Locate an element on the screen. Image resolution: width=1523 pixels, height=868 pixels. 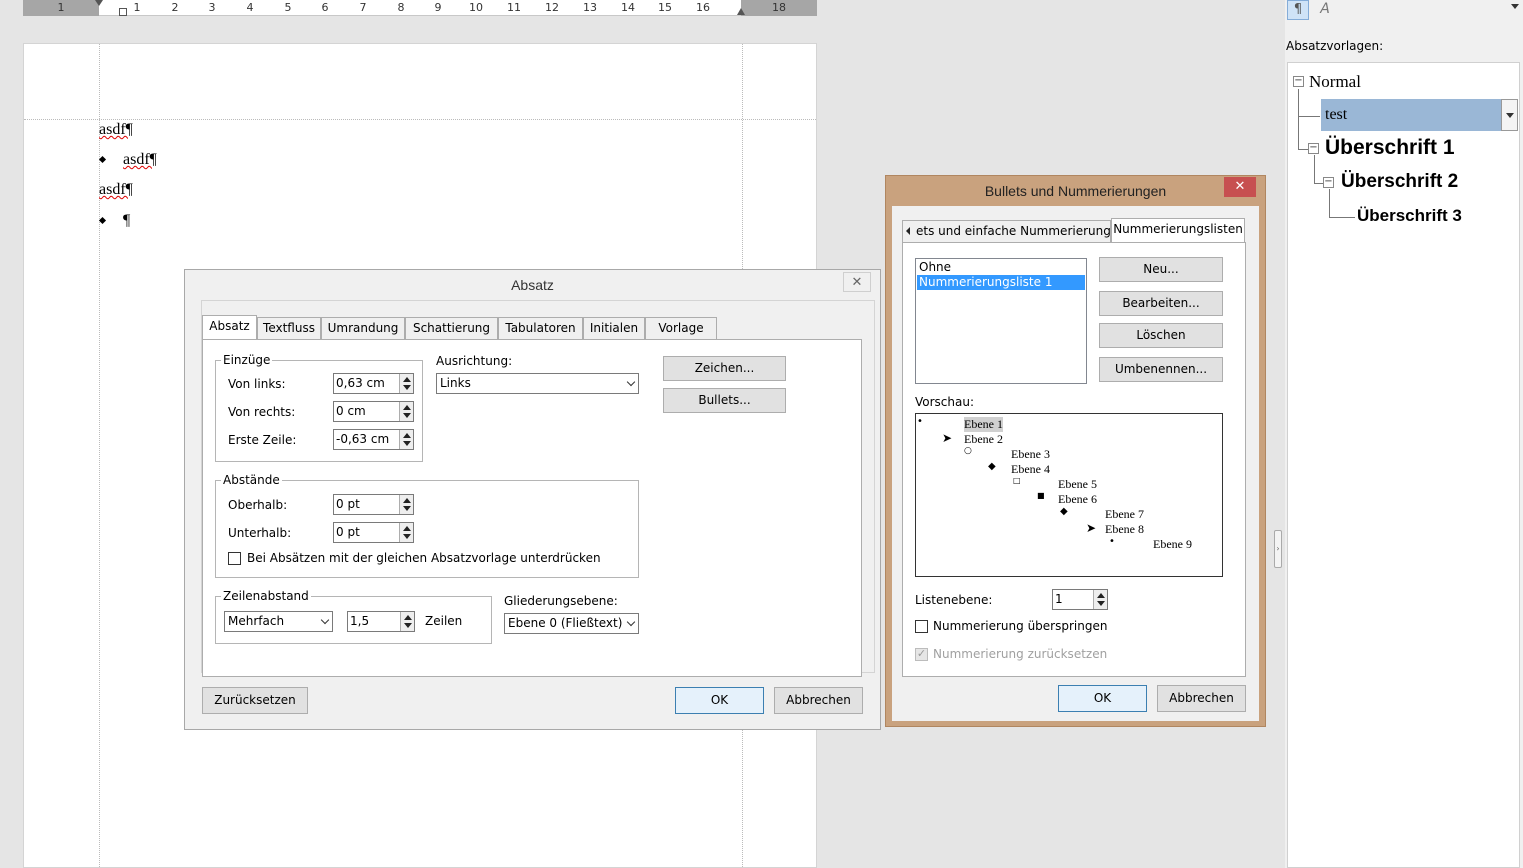
tab-umrandung: Umrandung is located at coordinates (363, 328).